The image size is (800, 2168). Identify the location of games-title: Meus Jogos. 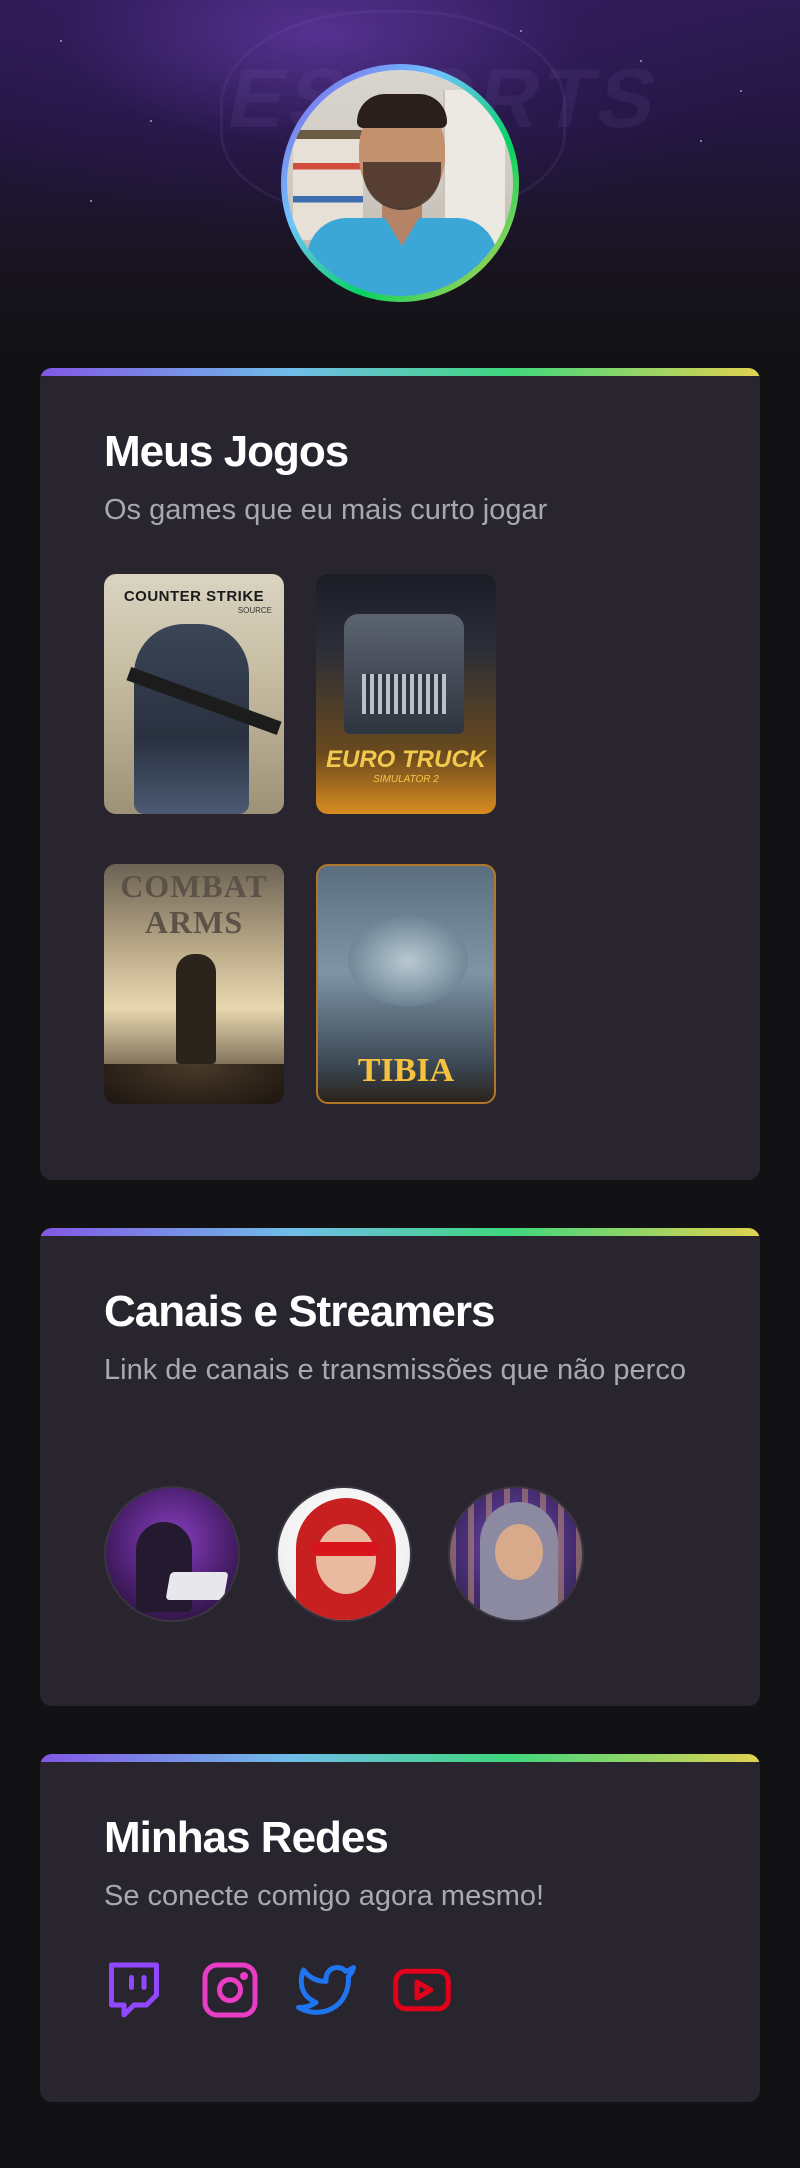
(226, 451).